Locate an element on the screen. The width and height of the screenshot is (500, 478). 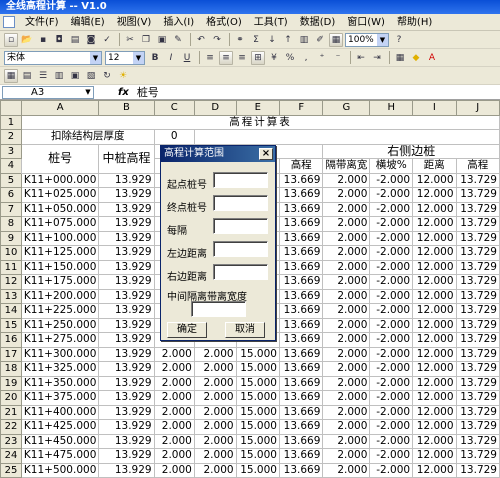
column-header: E is located at coordinates (257, 108).